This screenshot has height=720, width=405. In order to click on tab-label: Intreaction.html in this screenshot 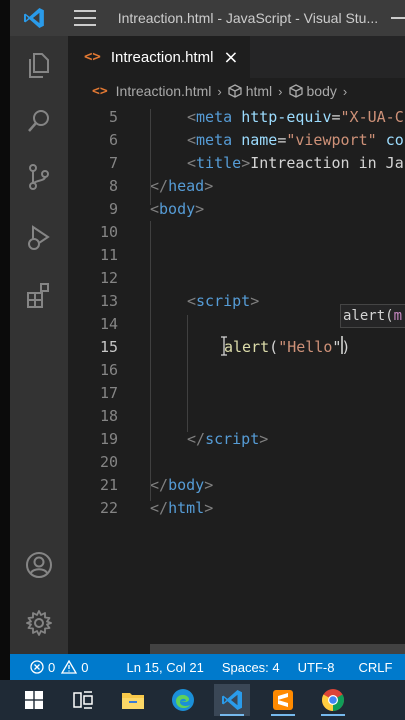, I will do `click(162, 57)`.